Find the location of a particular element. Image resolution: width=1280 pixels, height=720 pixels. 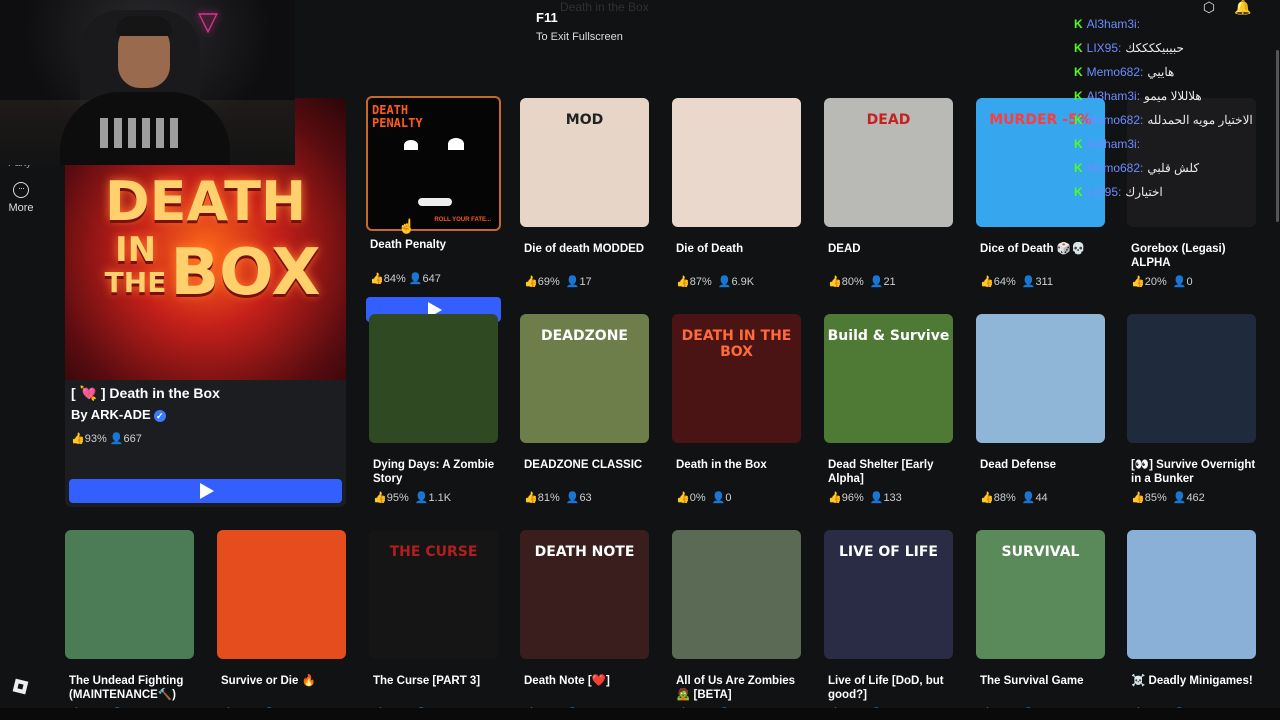

game-card: THE CURSEThe Curse [PART 3]👍79%👤649 is located at coordinates (433, 625).